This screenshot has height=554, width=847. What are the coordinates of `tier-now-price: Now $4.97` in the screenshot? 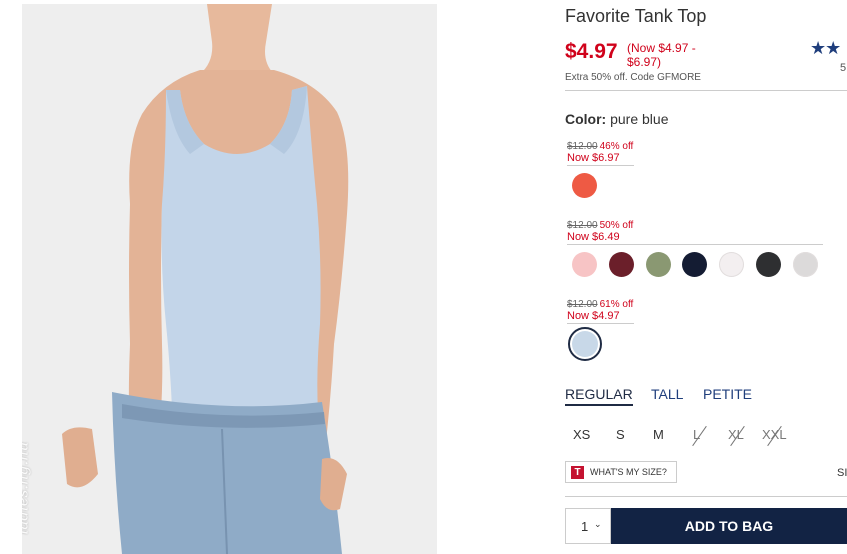 It's located at (593, 316).